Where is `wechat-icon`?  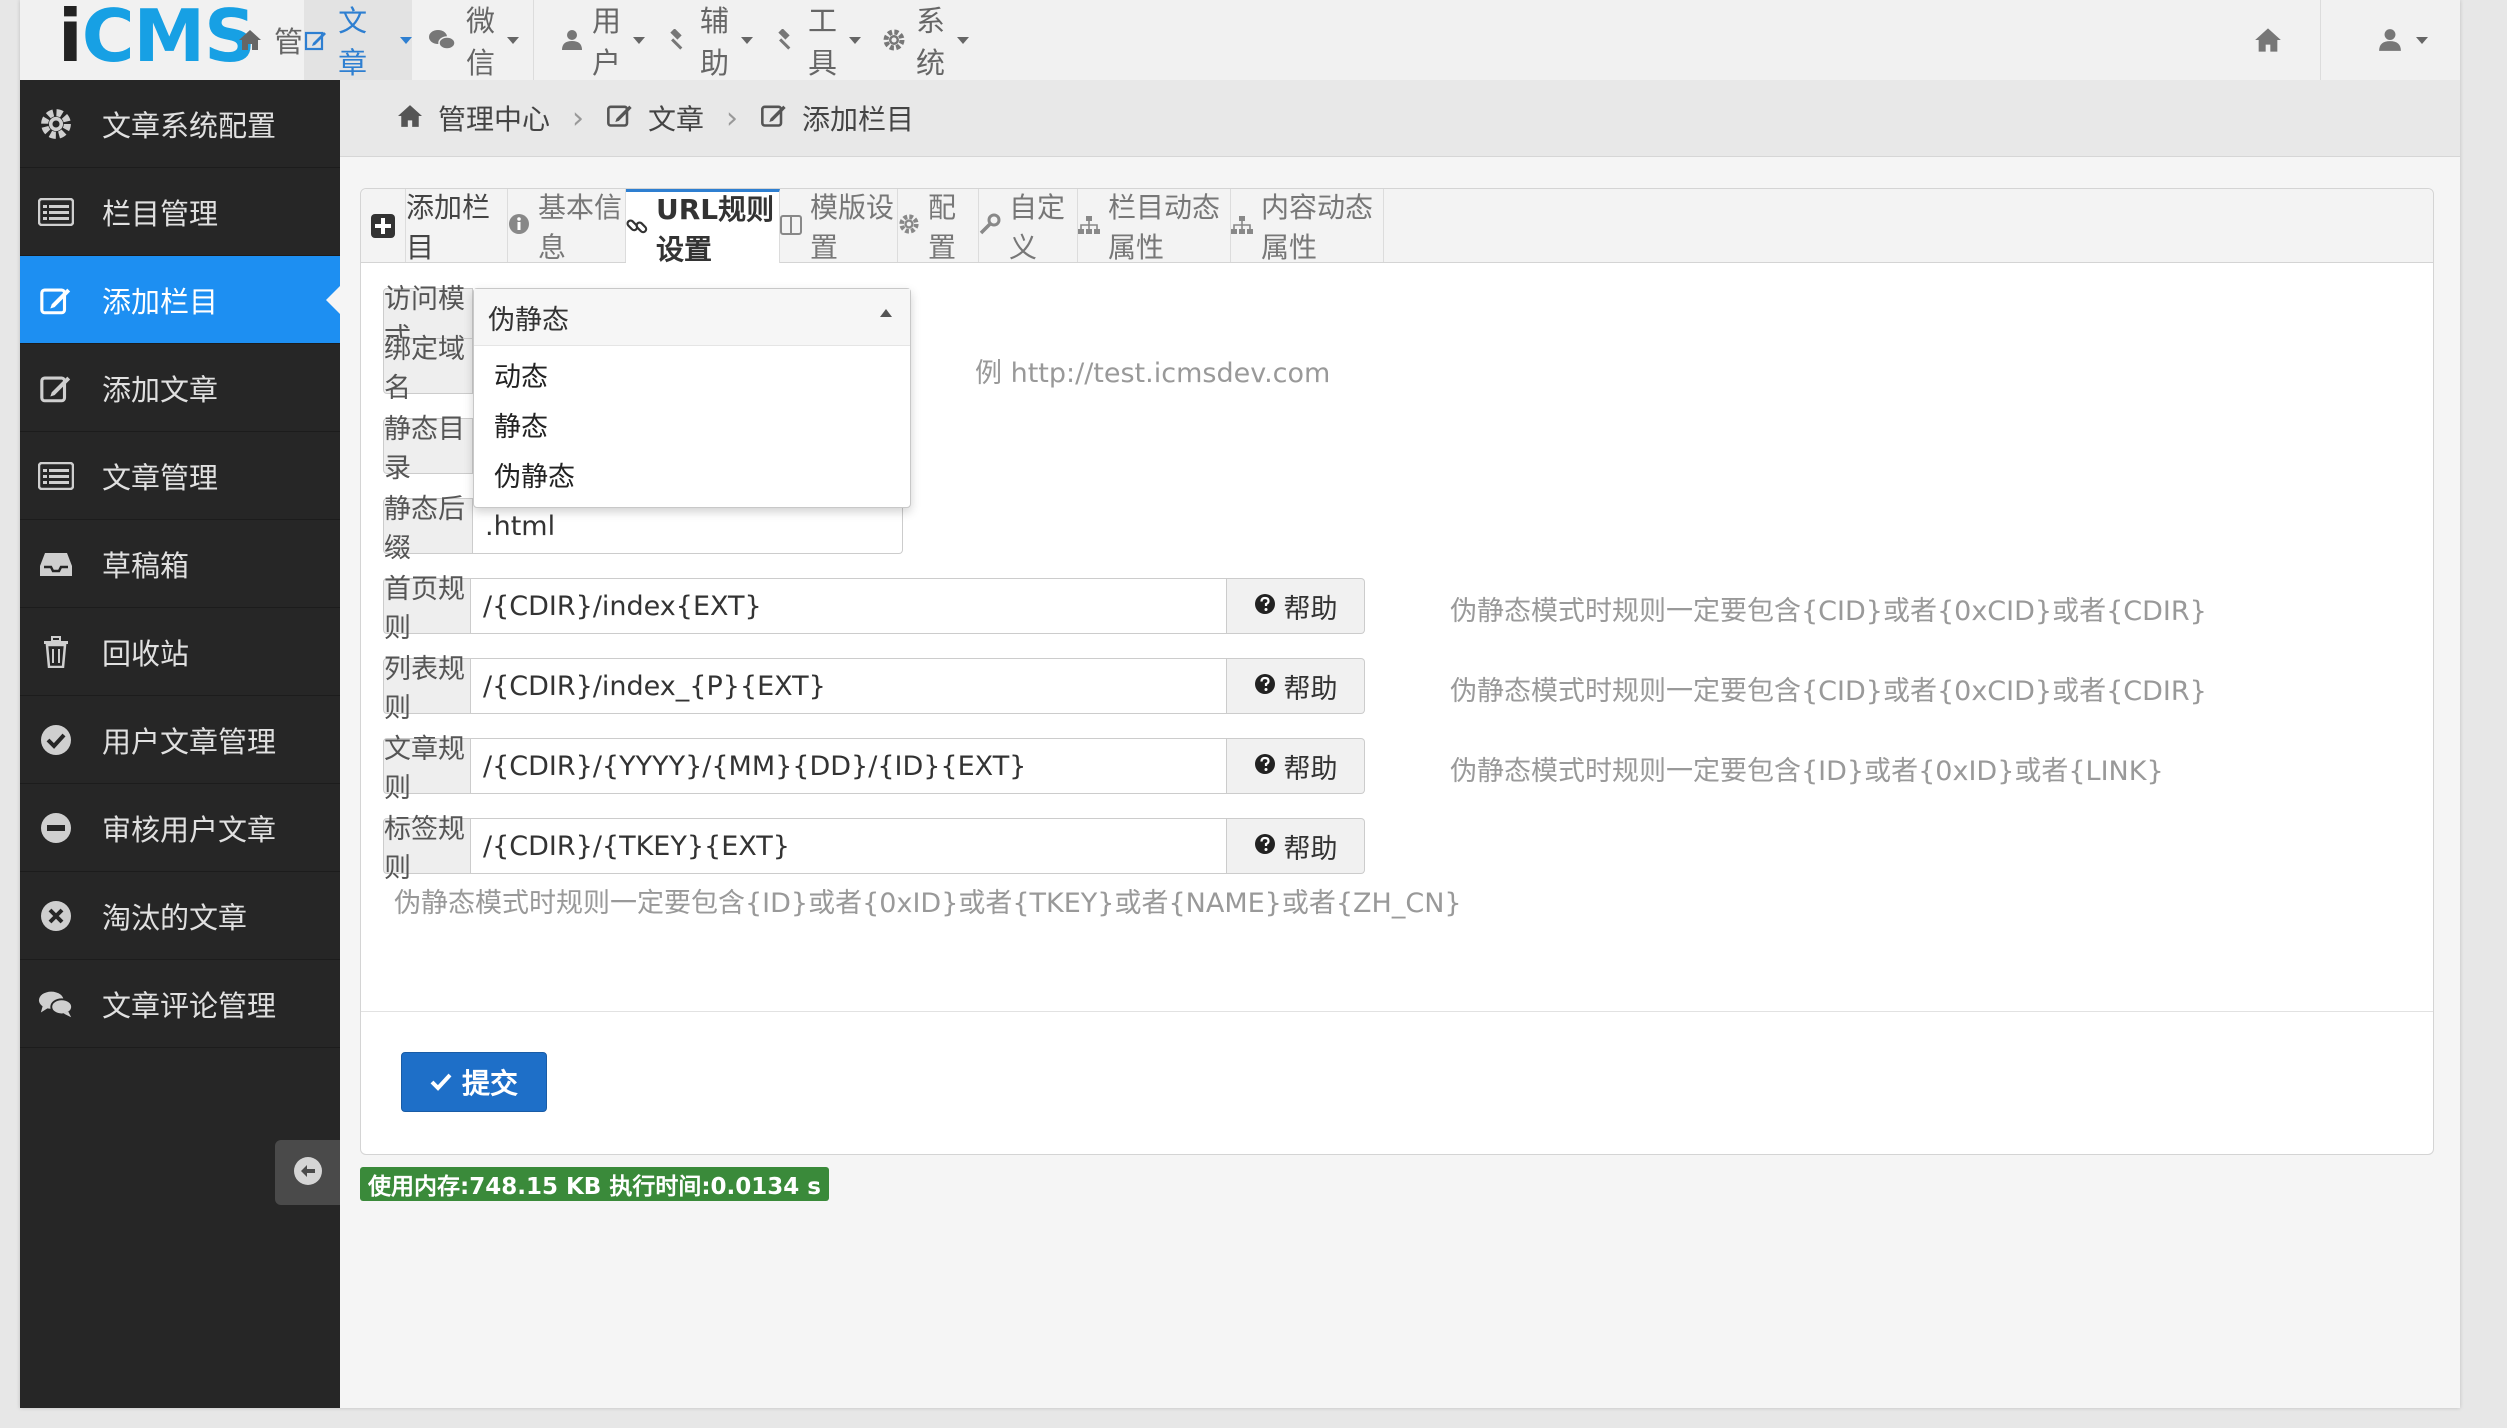
wechat-icon is located at coordinates (442, 40).